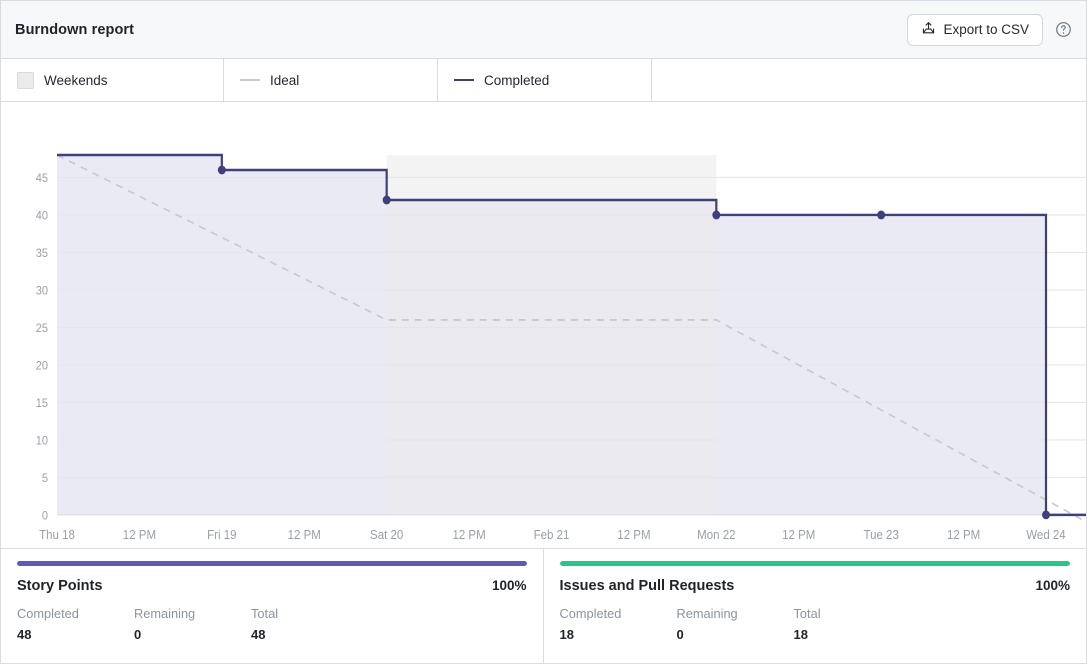 This screenshot has height=664, width=1087. I want to click on svg-text: 15, so click(42, 403).